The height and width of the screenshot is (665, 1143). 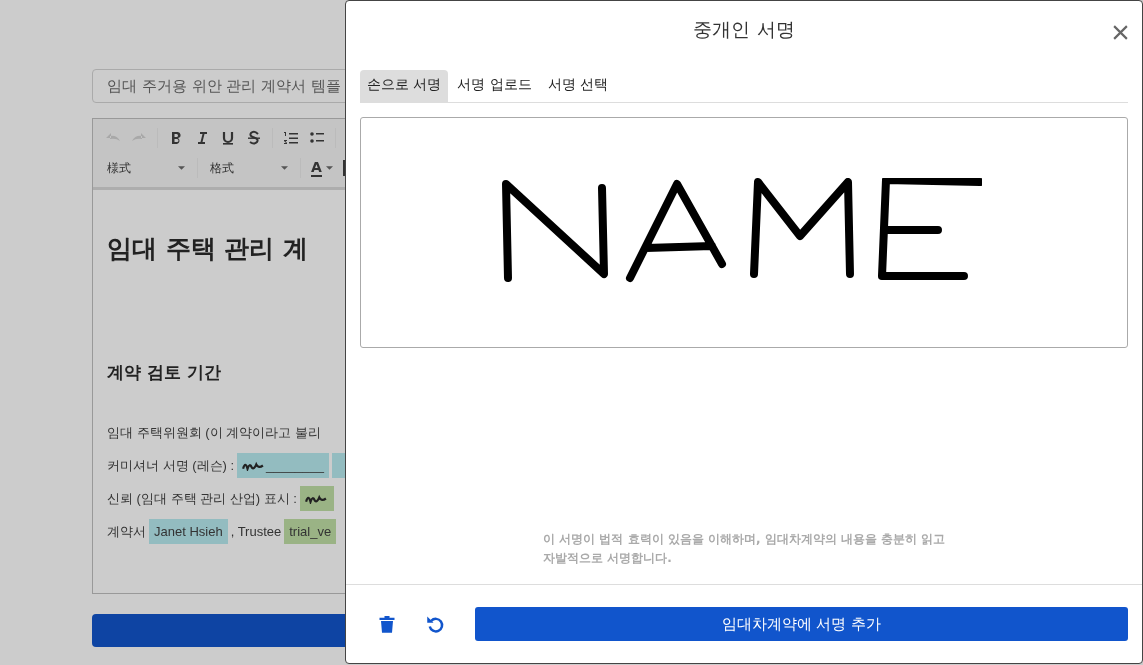 I want to click on tab: 손으로 서명, so click(x=404, y=86).